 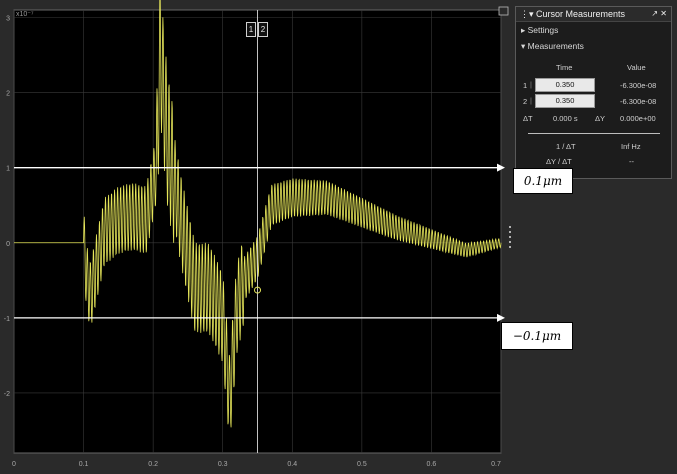 What do you see at coordinates (564, 67) in the screenshot?
I see `time-column-header: Time` at bounding box center [564, 67].